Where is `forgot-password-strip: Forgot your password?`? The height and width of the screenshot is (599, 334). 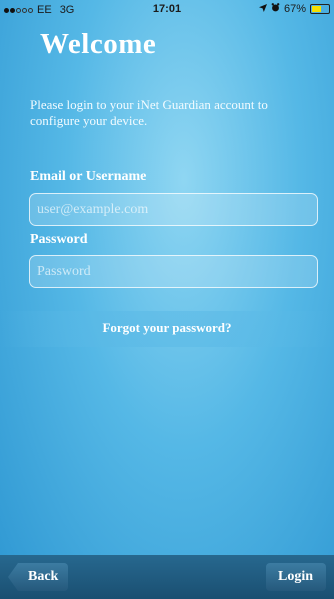 forgot-password-strip: Forgot your password? is located at coordinates (167, 329).